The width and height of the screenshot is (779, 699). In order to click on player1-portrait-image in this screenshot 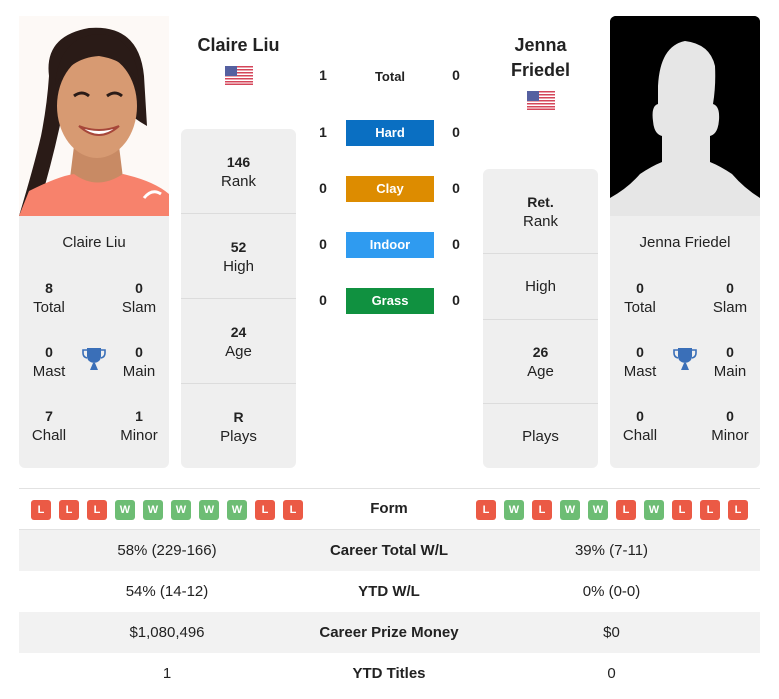, I will do `click(94, 116)`.